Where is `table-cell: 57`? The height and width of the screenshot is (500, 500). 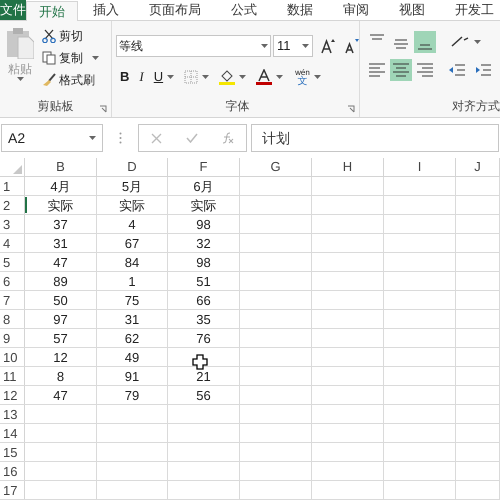
table-cell: 57 is located at coordinates (60, 338).